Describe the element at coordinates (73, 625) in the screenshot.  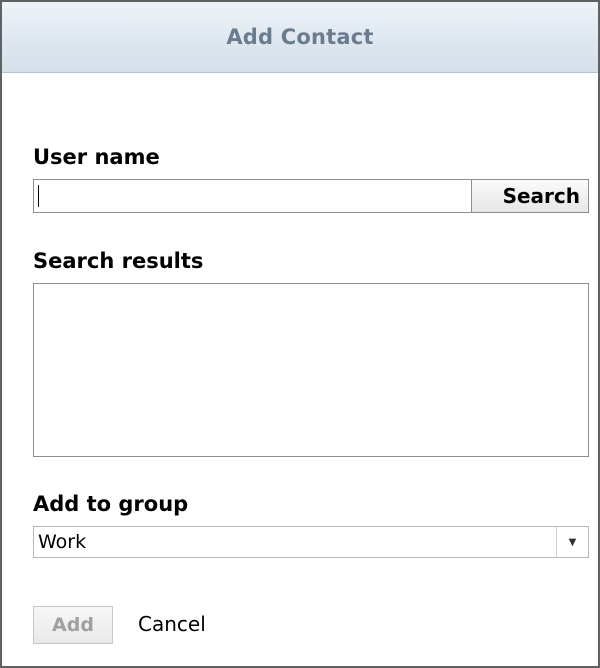
I see `add-button: Add` at that location.